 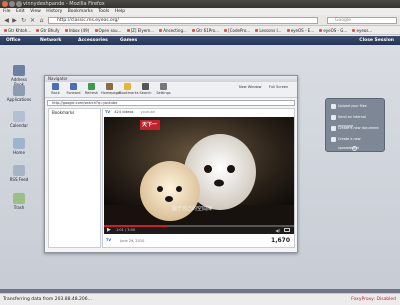 What do you see at coordinates (280, 240) in the screenshot?
I see `view-count: 1,670` at bounding box center [280, 240].